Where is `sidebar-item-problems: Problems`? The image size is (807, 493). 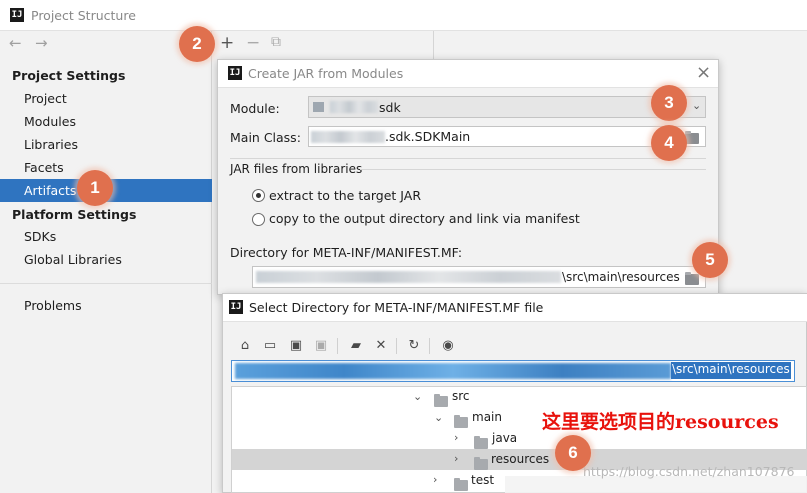 sidebar-item-problems: Problems is located at coordinates (53, 305).